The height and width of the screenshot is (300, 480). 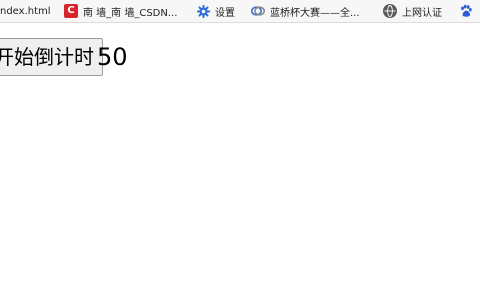 What do you see at coordinates (112, 57) in the screenshot?
I see `countdown-display: 50` at bounding box center [112, 57].